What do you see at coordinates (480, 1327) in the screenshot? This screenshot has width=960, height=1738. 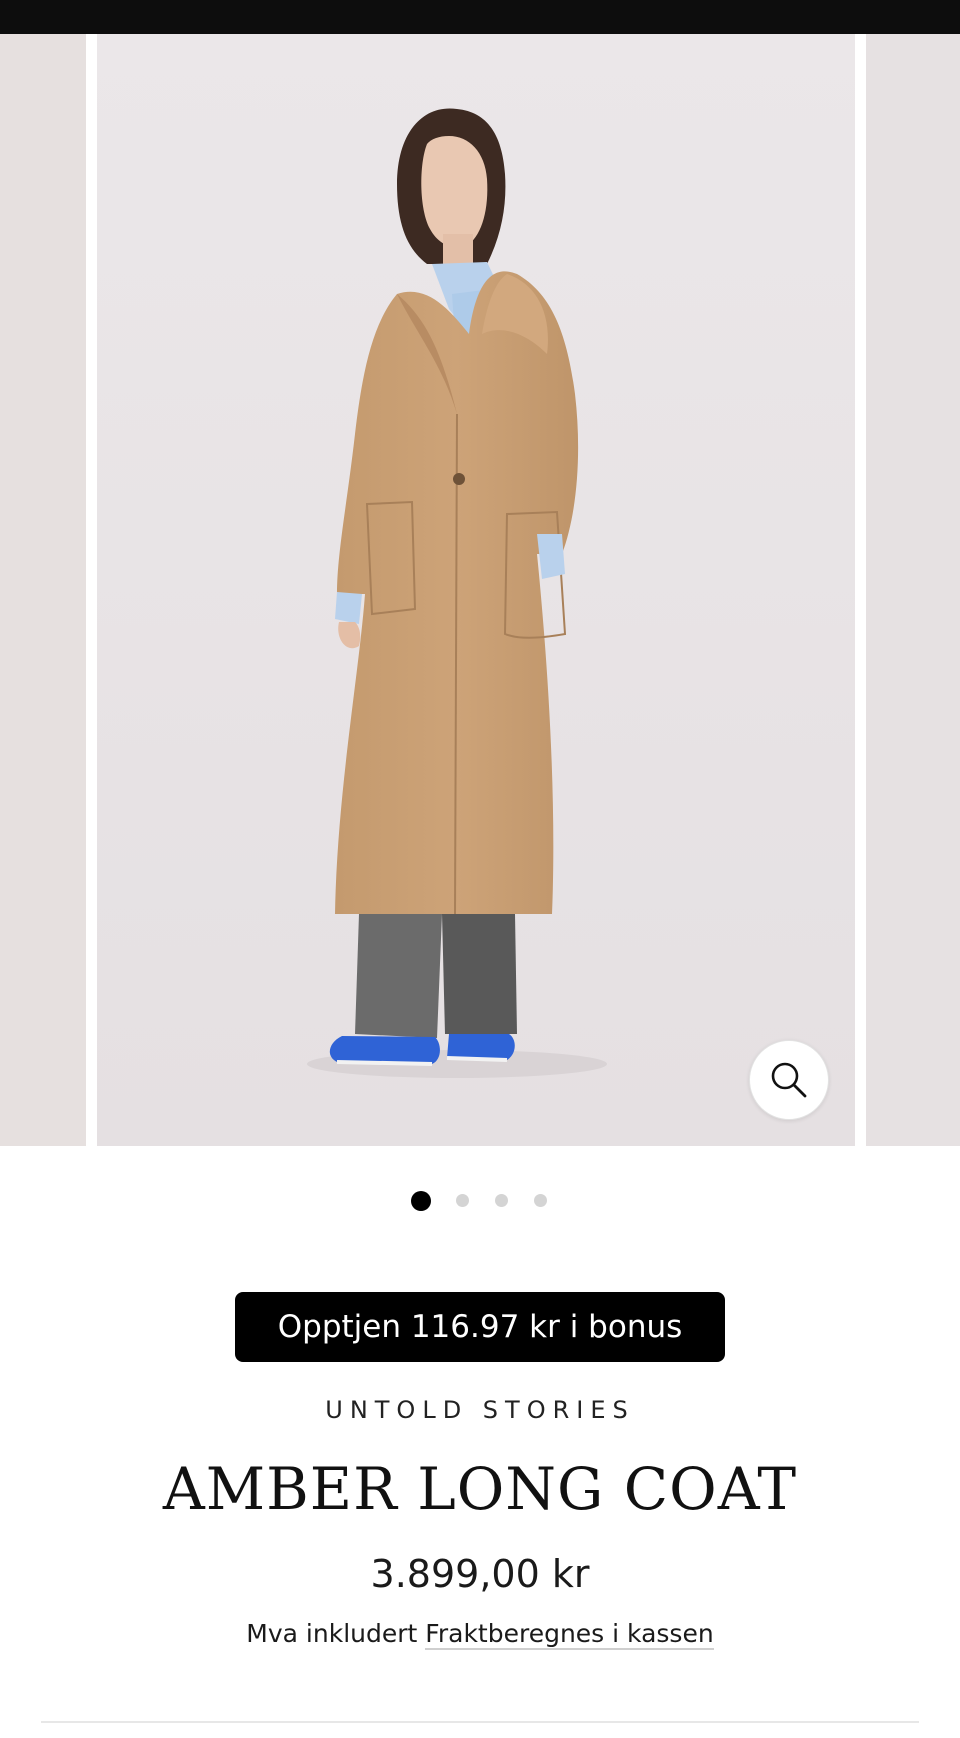 I see `bonus-button: Opptjen 116.97 kr i bonus` at bounding box center [480, 1327].